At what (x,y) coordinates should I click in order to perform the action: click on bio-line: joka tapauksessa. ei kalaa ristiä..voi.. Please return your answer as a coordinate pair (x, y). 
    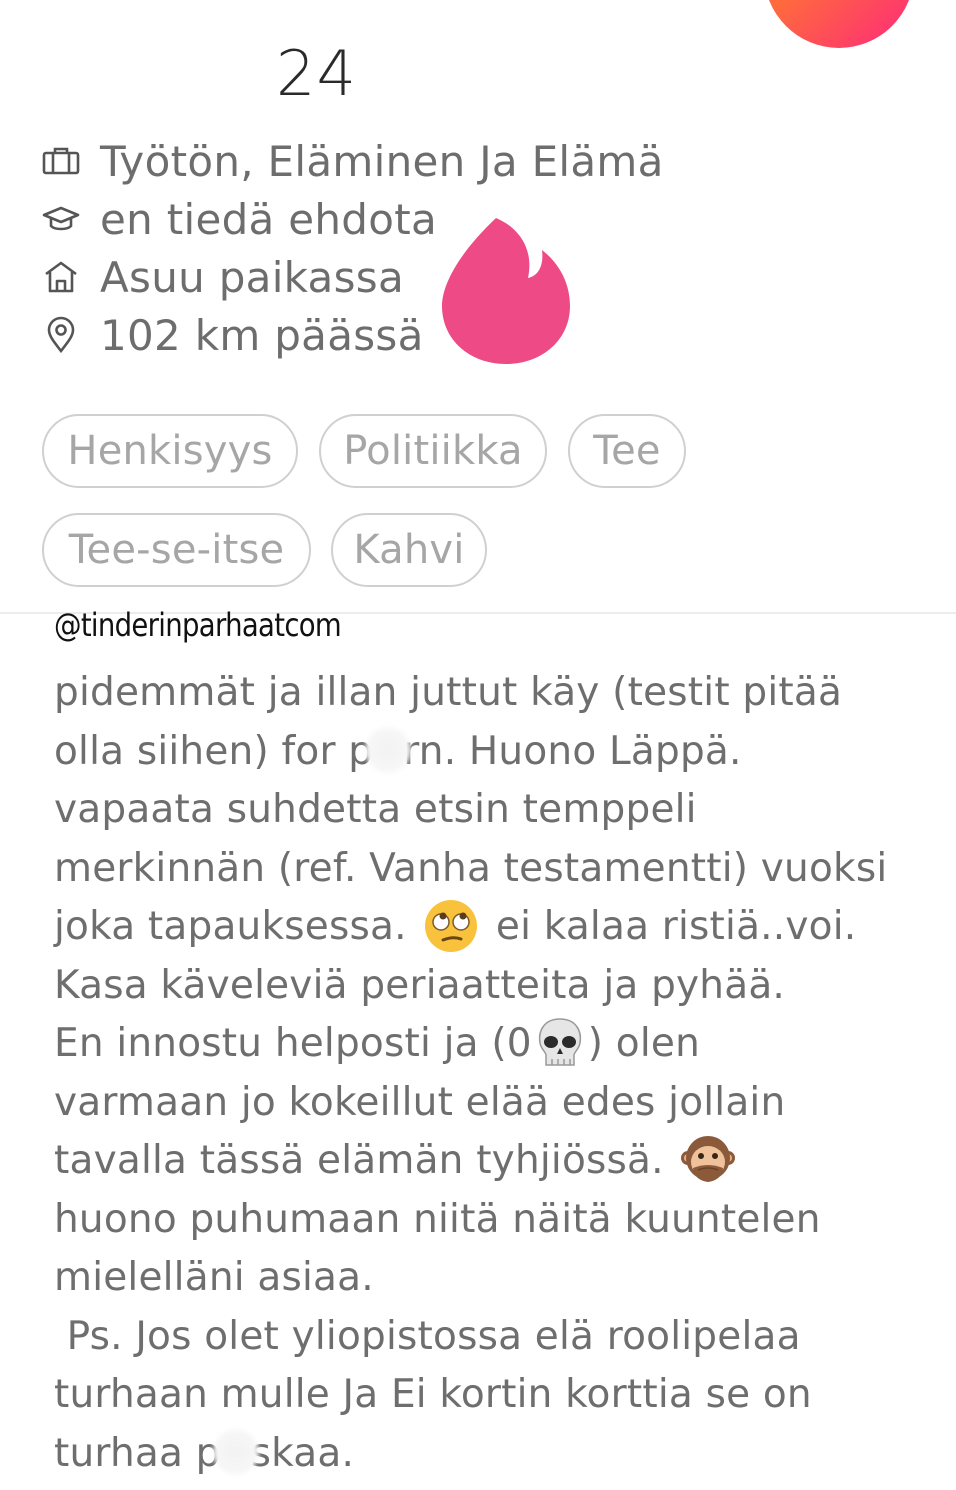
    Looking at the image, I should click on (499, 927).